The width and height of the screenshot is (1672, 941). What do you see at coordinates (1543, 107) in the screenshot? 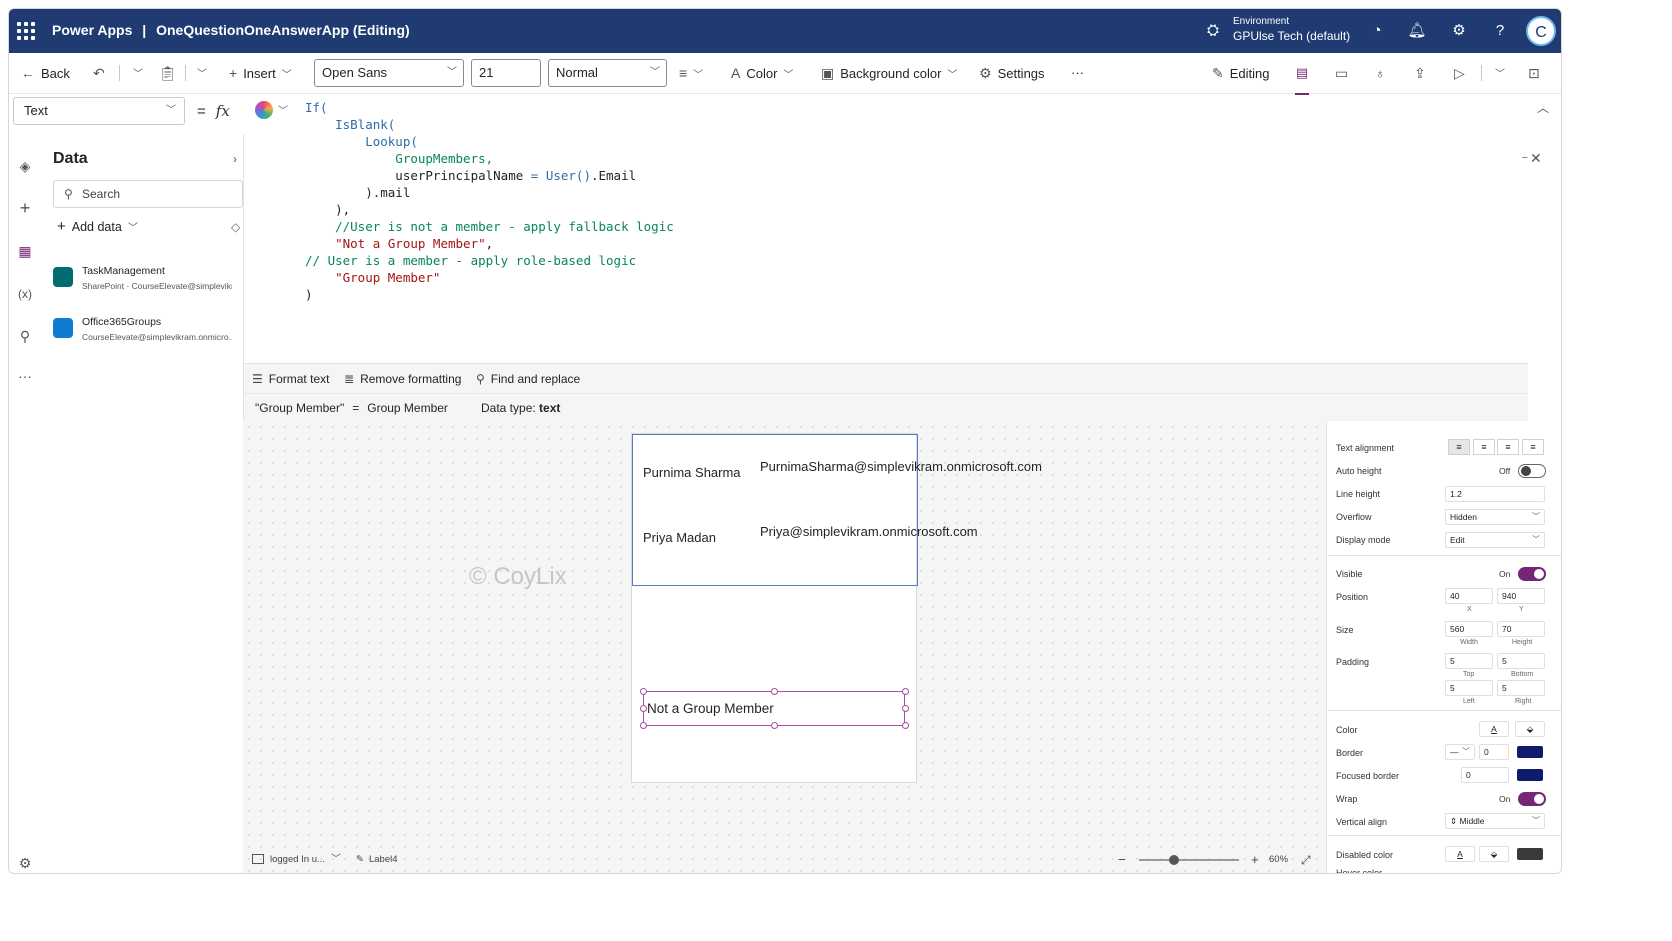
I see `collapse-formula-icon: ︿` at bounding box center [1543, 107].